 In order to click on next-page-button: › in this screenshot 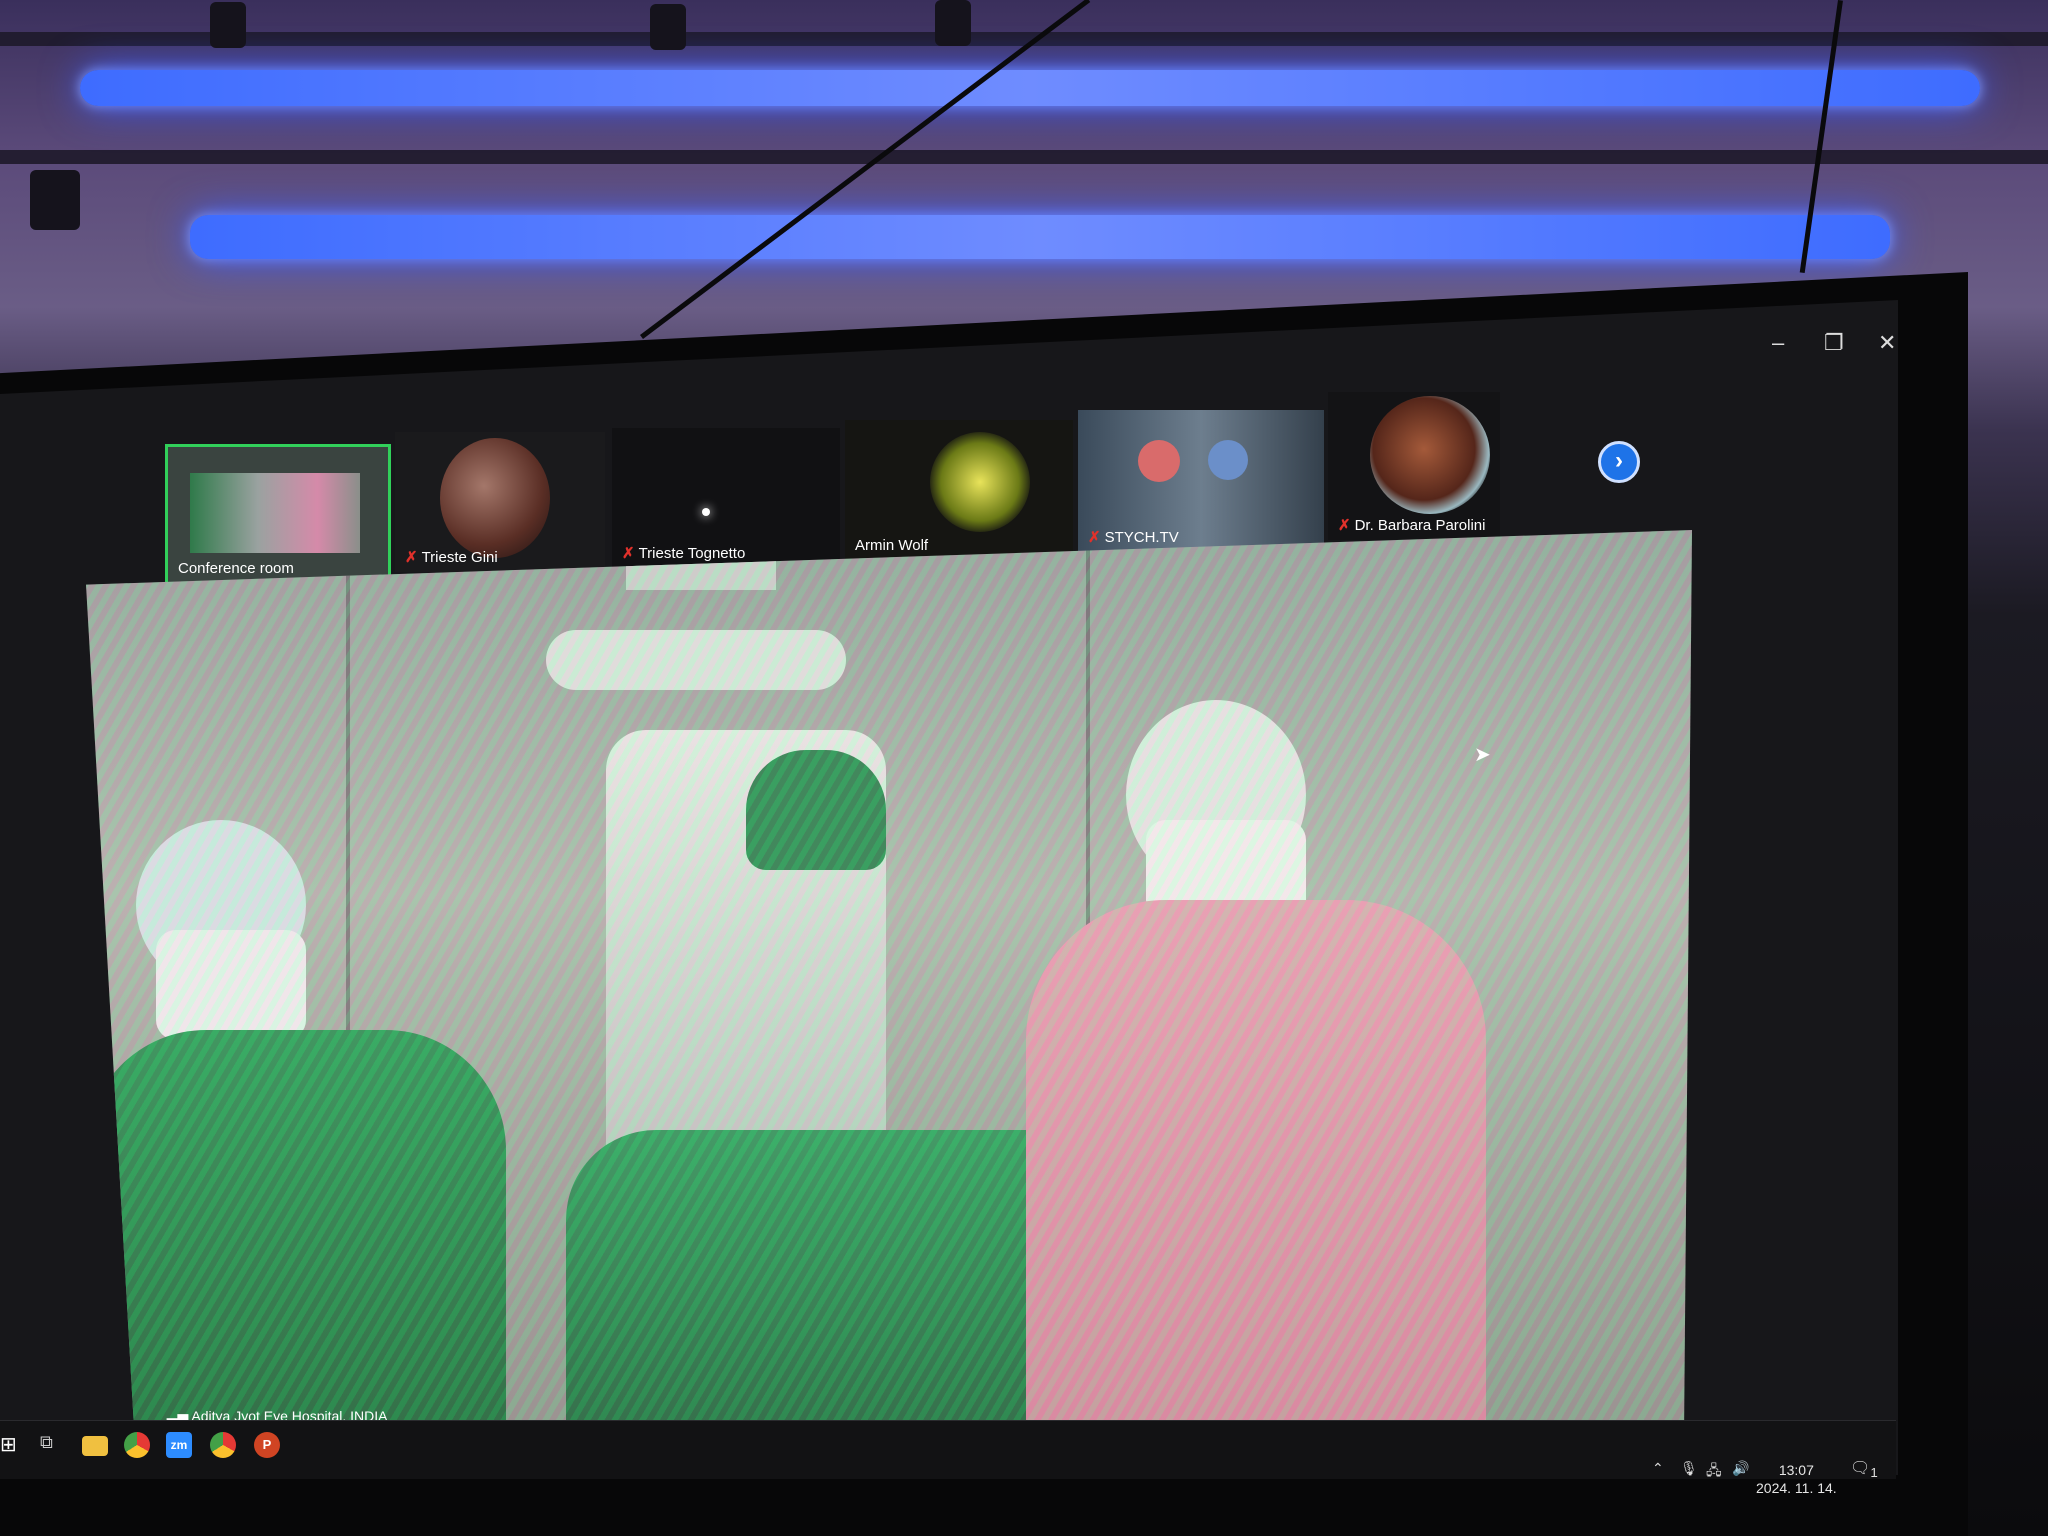, I will do `click(1619, 462)`.